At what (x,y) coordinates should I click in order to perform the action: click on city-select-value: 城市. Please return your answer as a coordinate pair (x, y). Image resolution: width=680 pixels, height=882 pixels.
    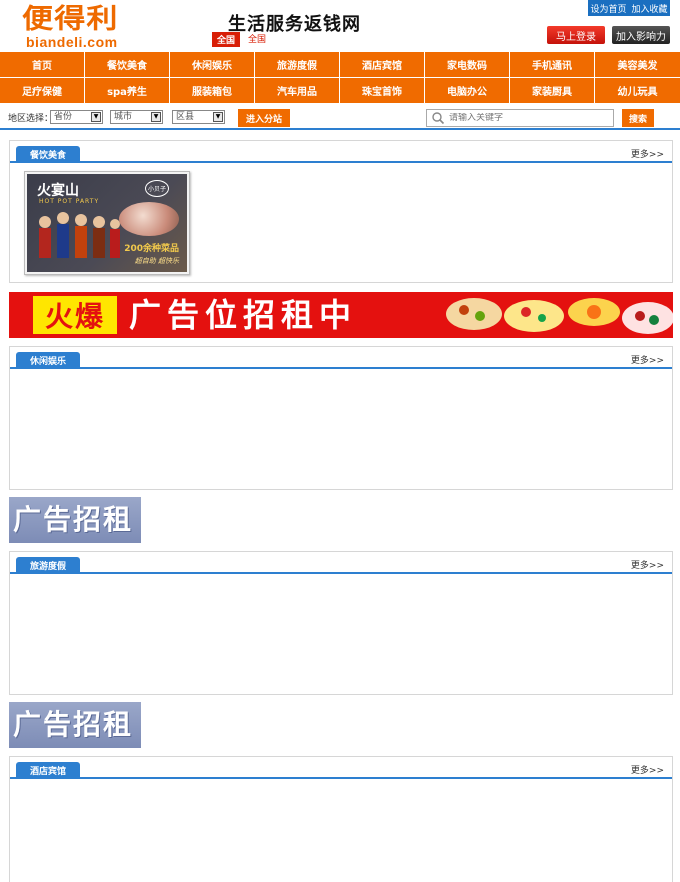
    Looking at the image, I should click on (123, 117).